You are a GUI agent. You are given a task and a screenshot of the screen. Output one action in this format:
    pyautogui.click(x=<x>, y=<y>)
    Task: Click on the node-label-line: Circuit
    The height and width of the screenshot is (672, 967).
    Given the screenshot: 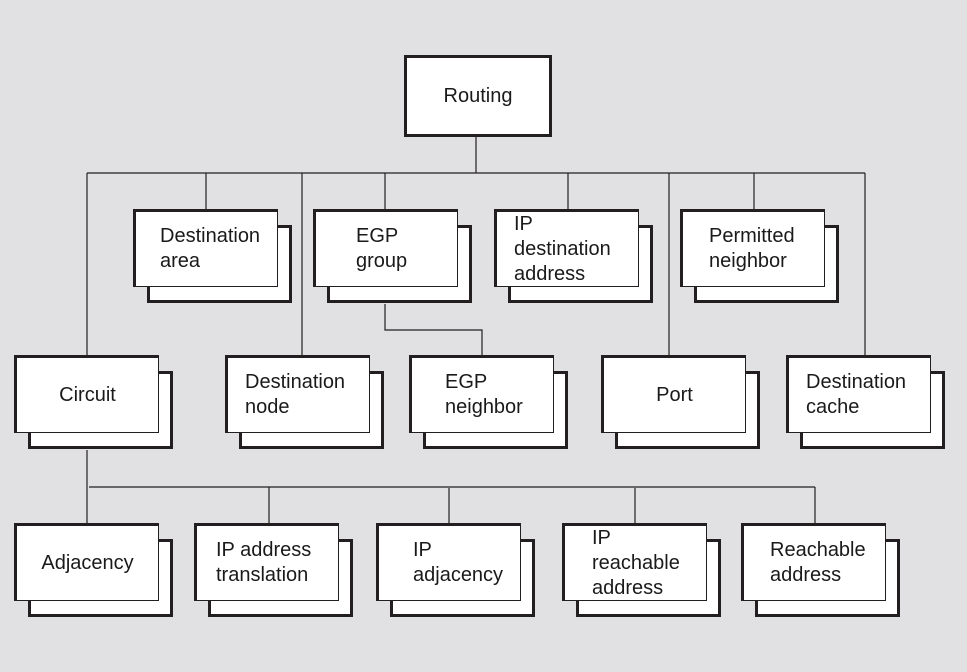 What is the action you would take?
    pyautogui.click(x=87, y=394)
    